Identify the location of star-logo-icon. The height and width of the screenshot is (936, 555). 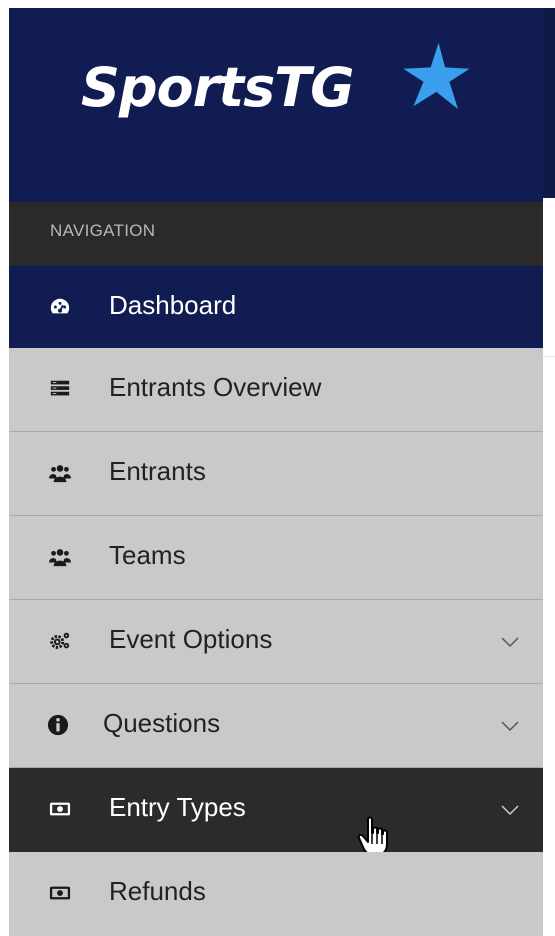
(436, 76).